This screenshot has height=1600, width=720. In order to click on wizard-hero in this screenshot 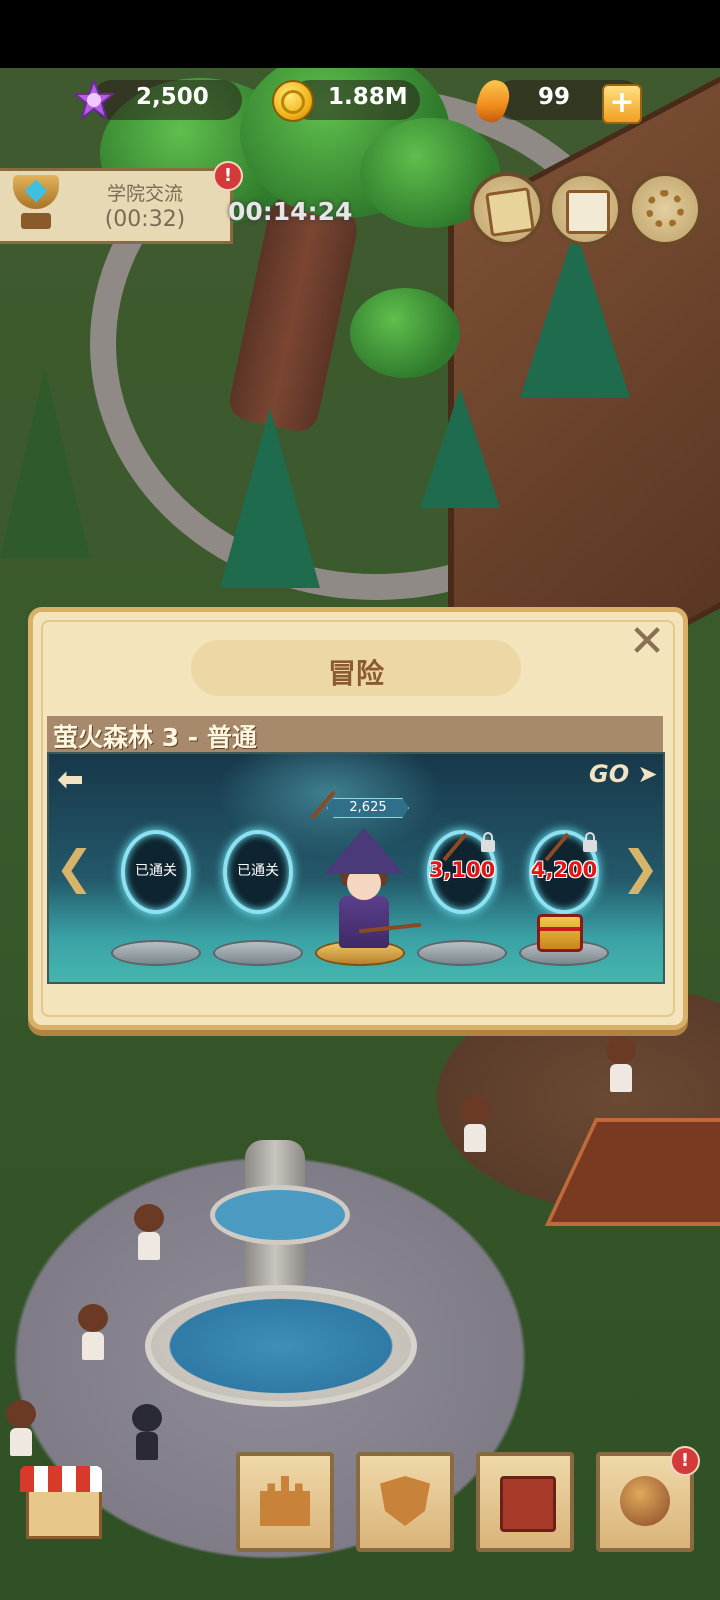, I will do `click(364, 922)`.